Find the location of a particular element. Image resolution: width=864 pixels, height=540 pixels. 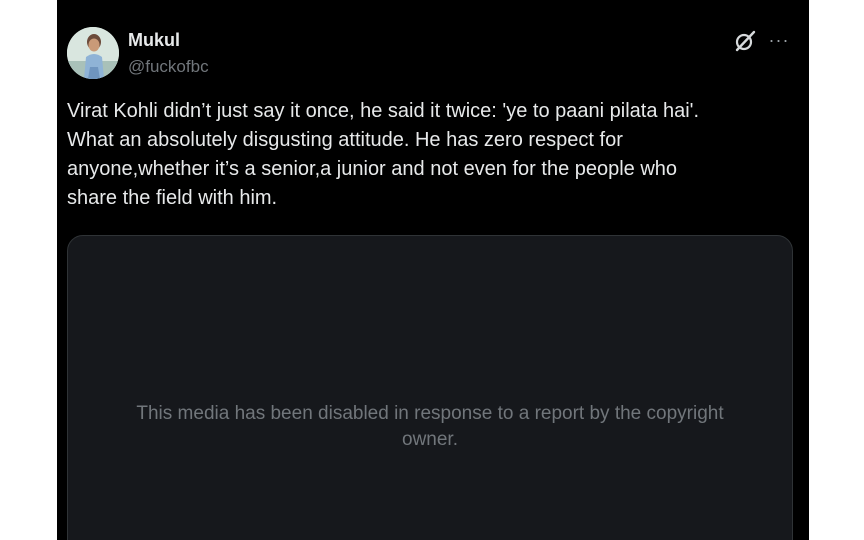

author-handle: @fuckofbc is located at coordinates (168, 67).